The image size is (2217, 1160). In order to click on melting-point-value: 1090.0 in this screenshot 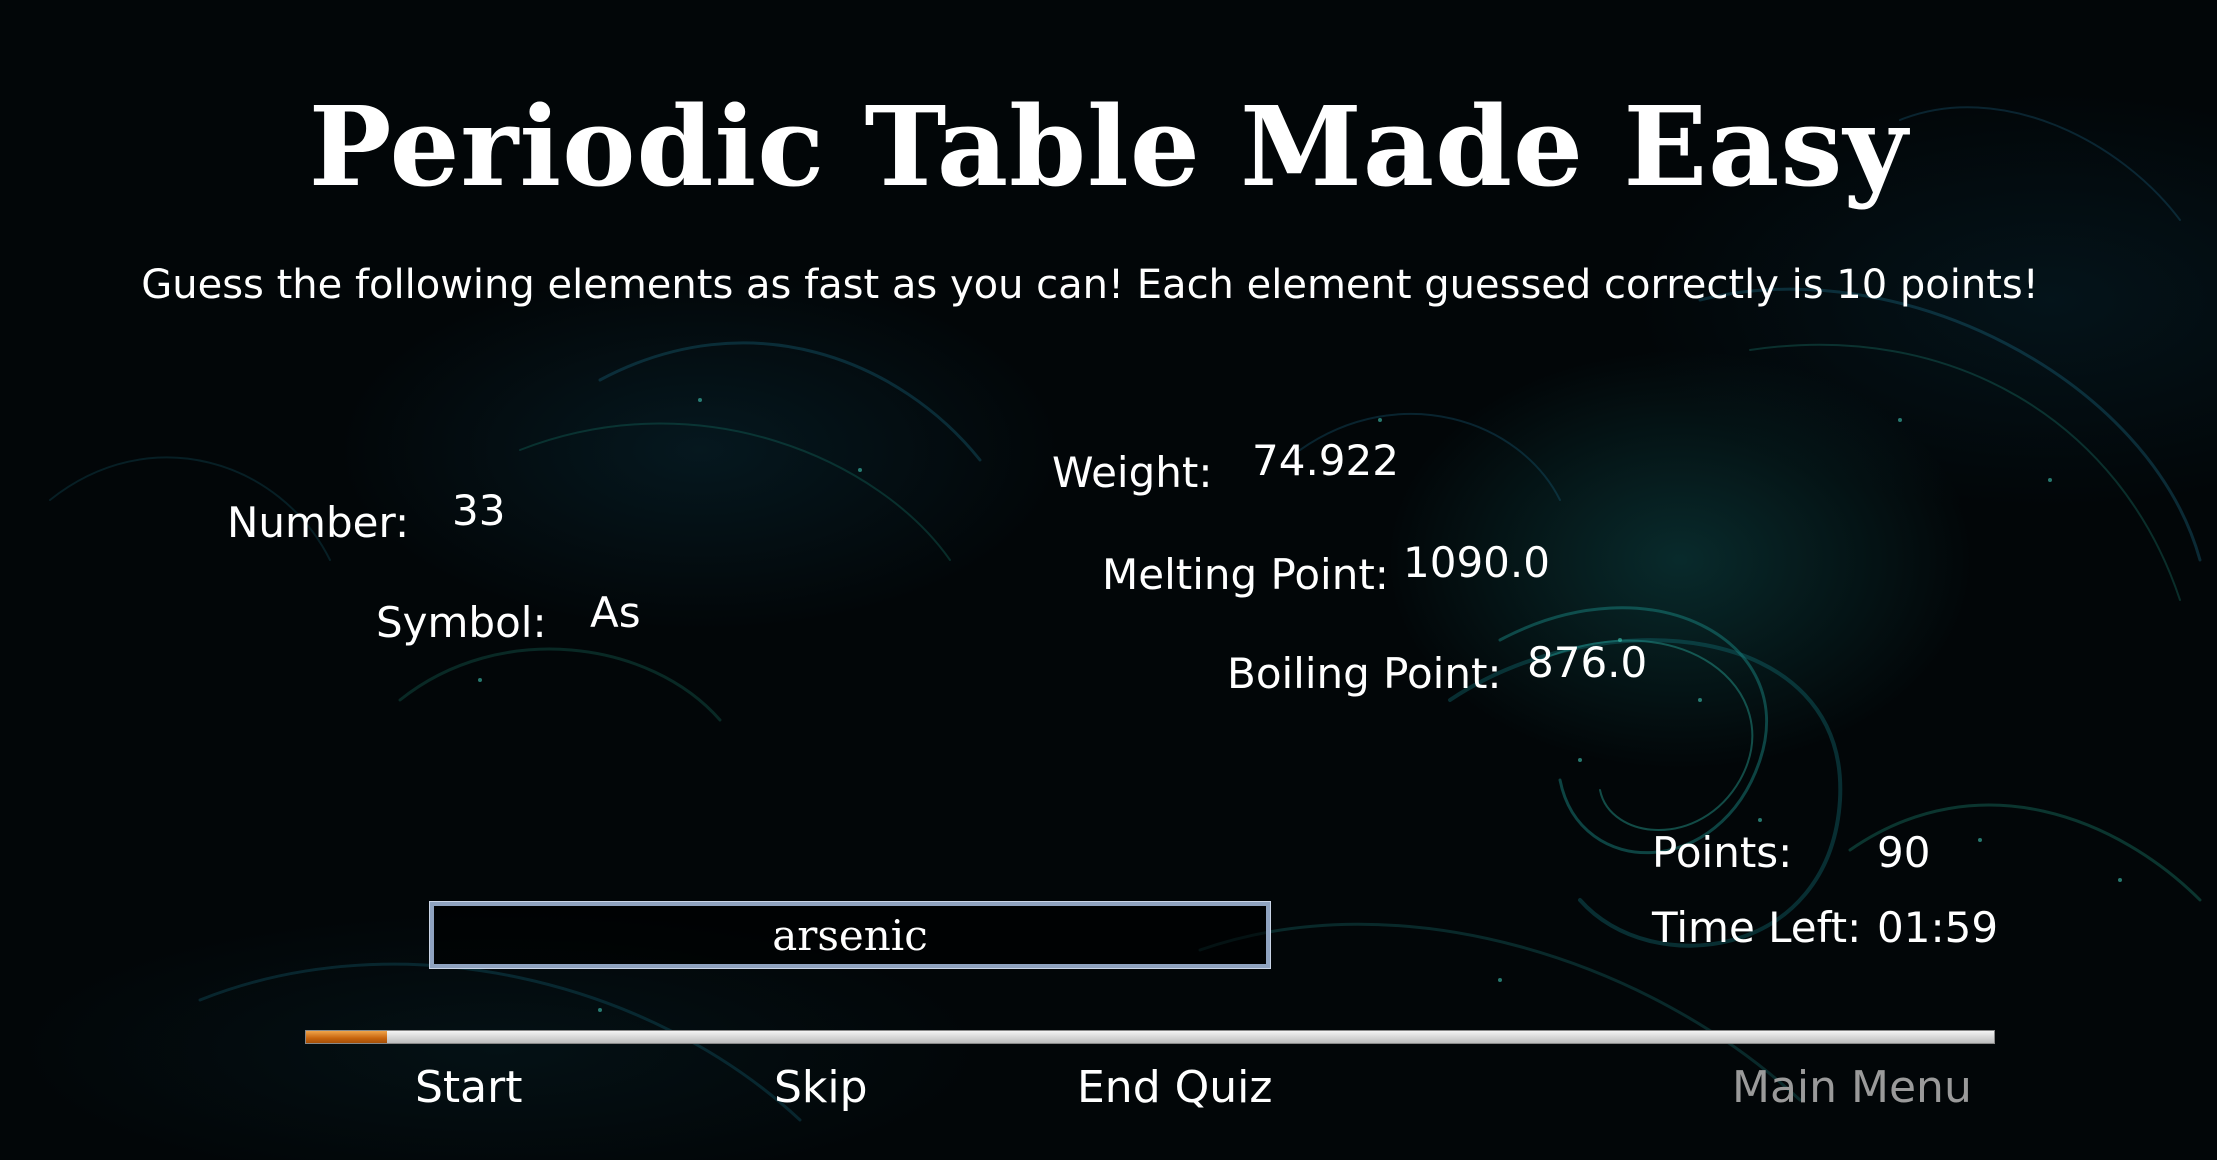, I will do `click(1476, 562)`.